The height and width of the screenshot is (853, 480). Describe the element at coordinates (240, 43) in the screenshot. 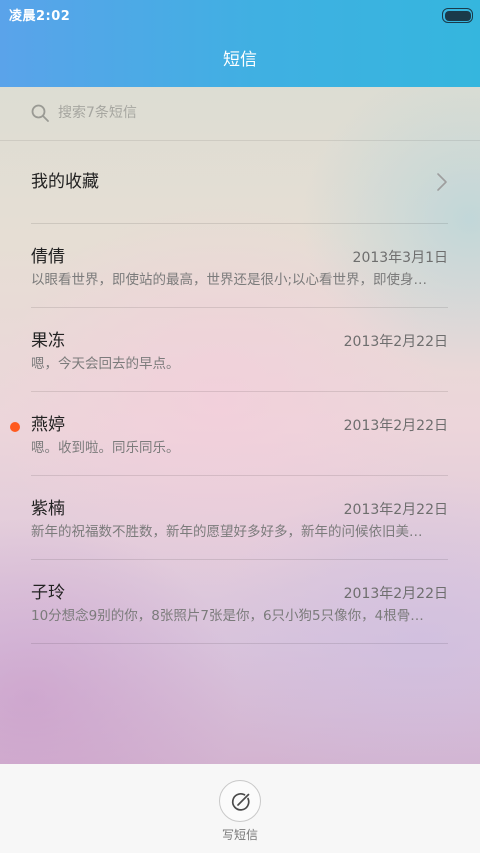

I see `header-bar: 凌晨2:02 短信` at that location.